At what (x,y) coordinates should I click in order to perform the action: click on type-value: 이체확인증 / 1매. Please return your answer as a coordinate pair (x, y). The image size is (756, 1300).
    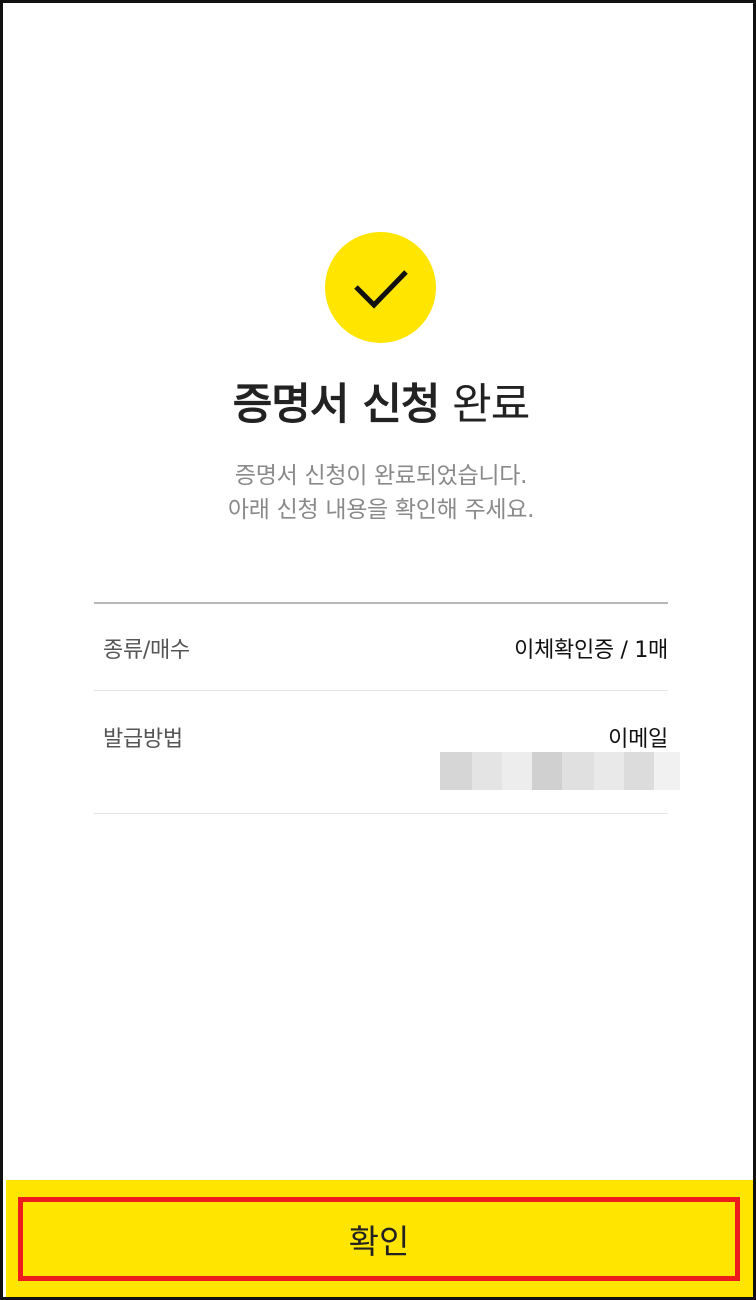
    Looking at the image, I should click on (591, 650).